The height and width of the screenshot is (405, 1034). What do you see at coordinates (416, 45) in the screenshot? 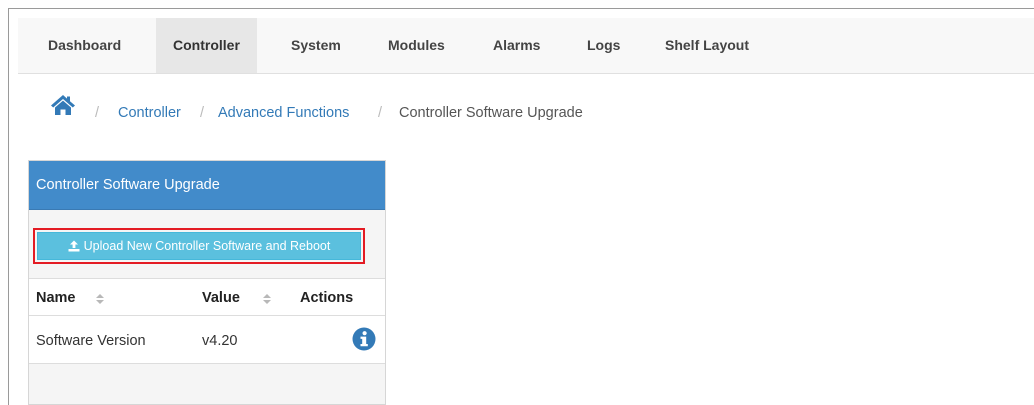
I see `nav-modules: Modules` at bounding box center [416, 45].